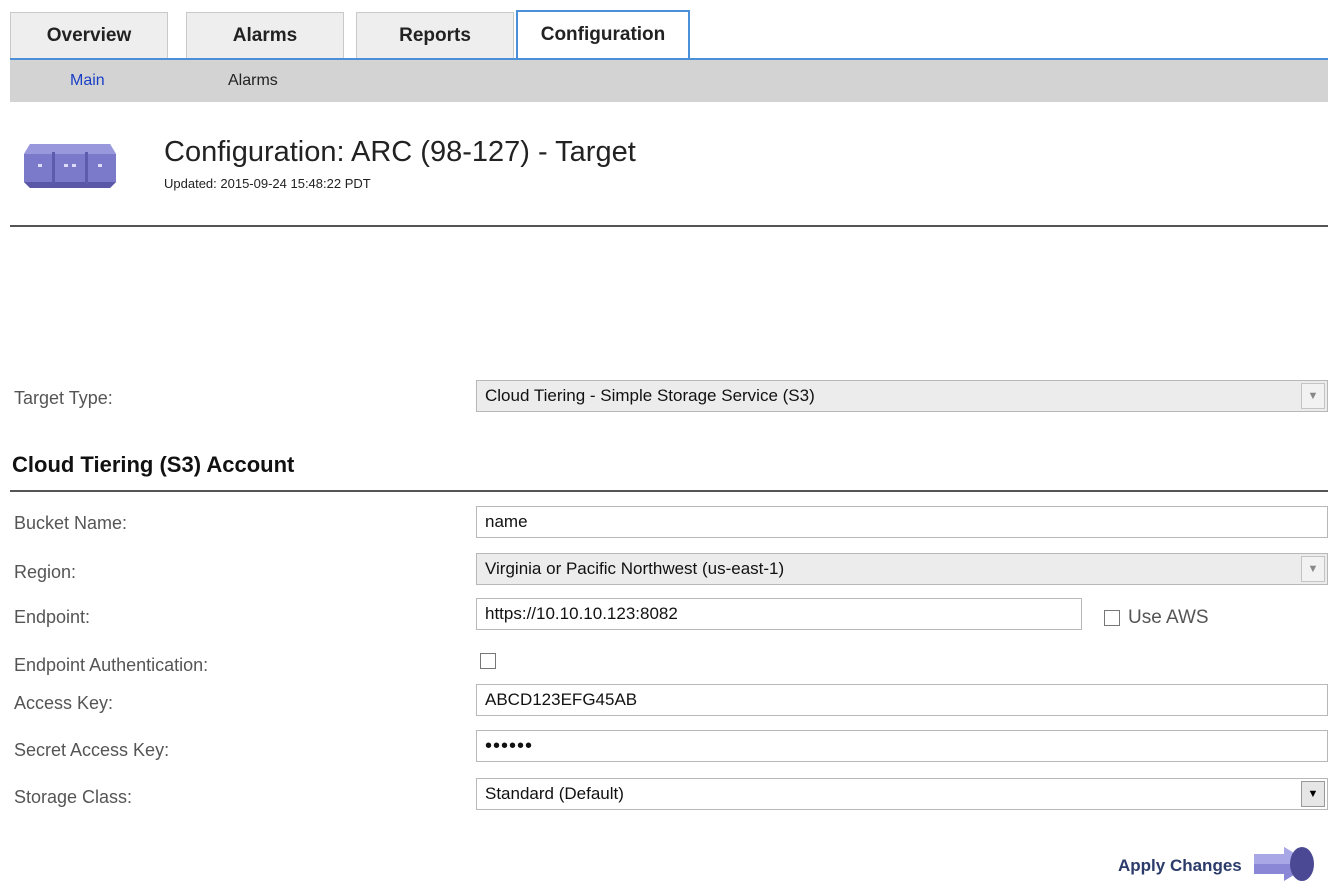  I want to click on use-aws-label: Use AWS, so click(1168, 617).